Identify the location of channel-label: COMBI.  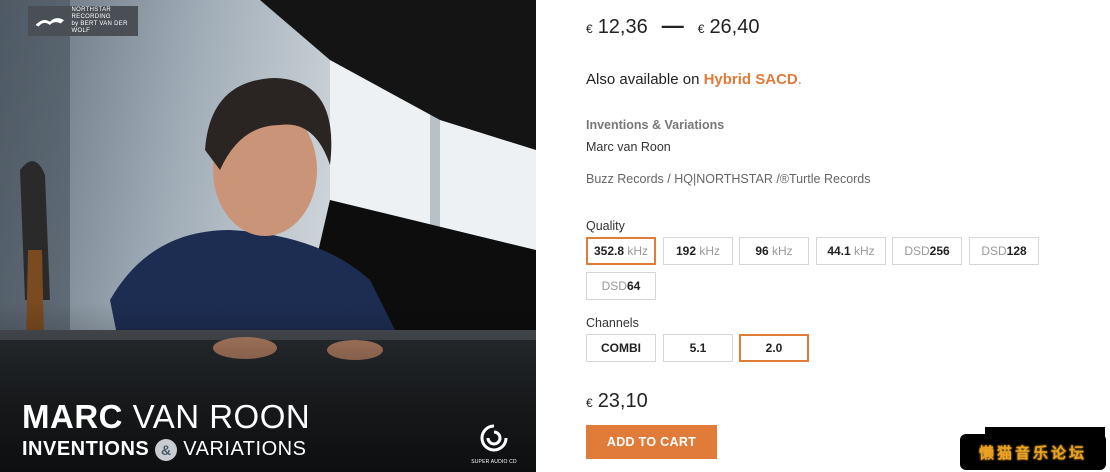
(621, 348).